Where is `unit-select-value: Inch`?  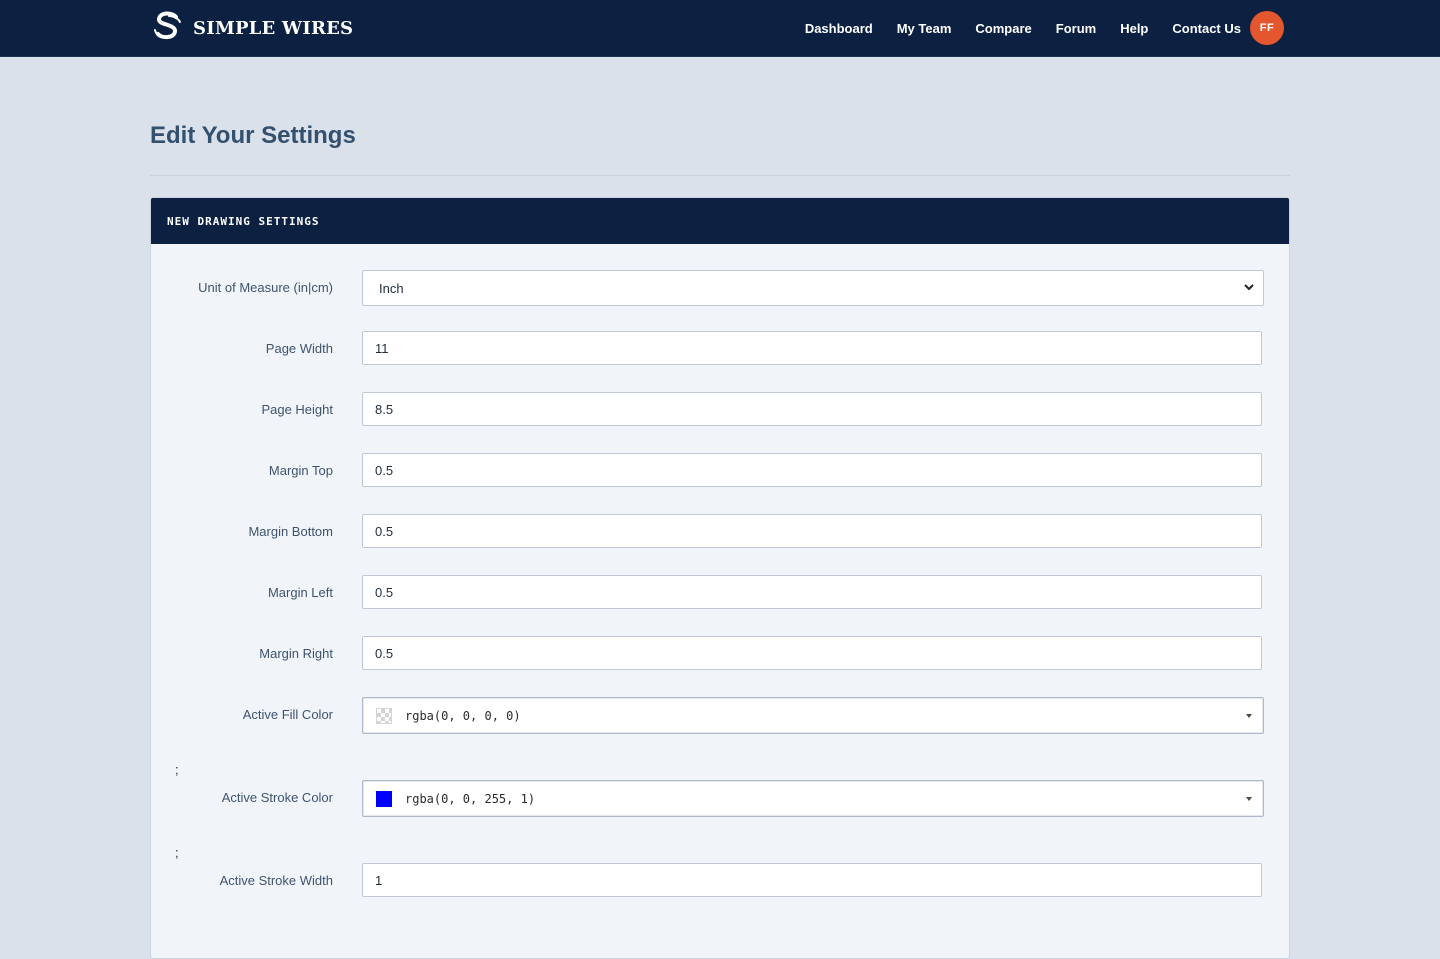 unit-select-value: Inch is located at coordinates (391, 288).